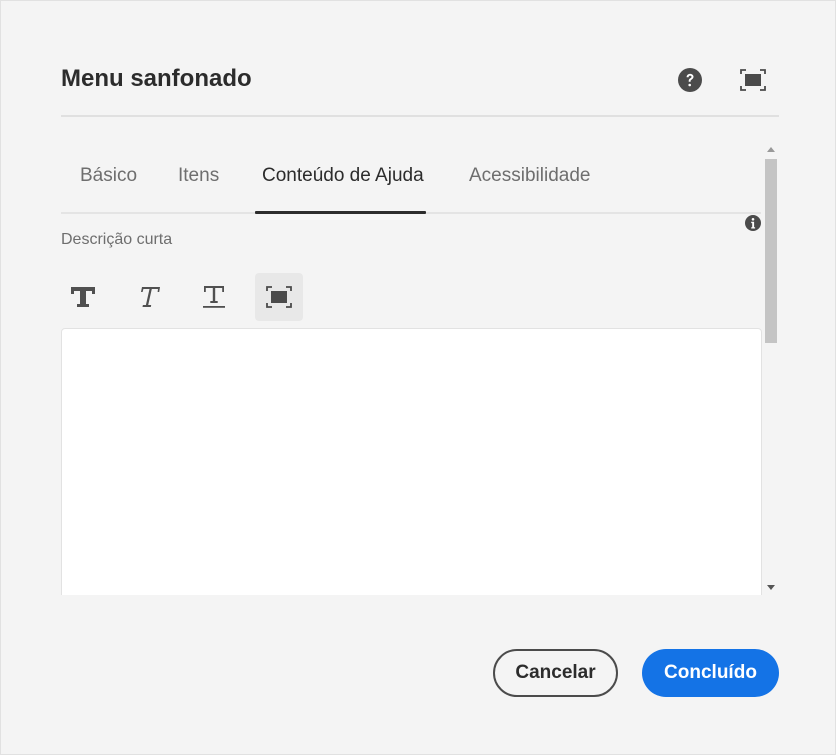 This screenshot has height=755, width=836. I want to click on help-button, so click(690, 80).